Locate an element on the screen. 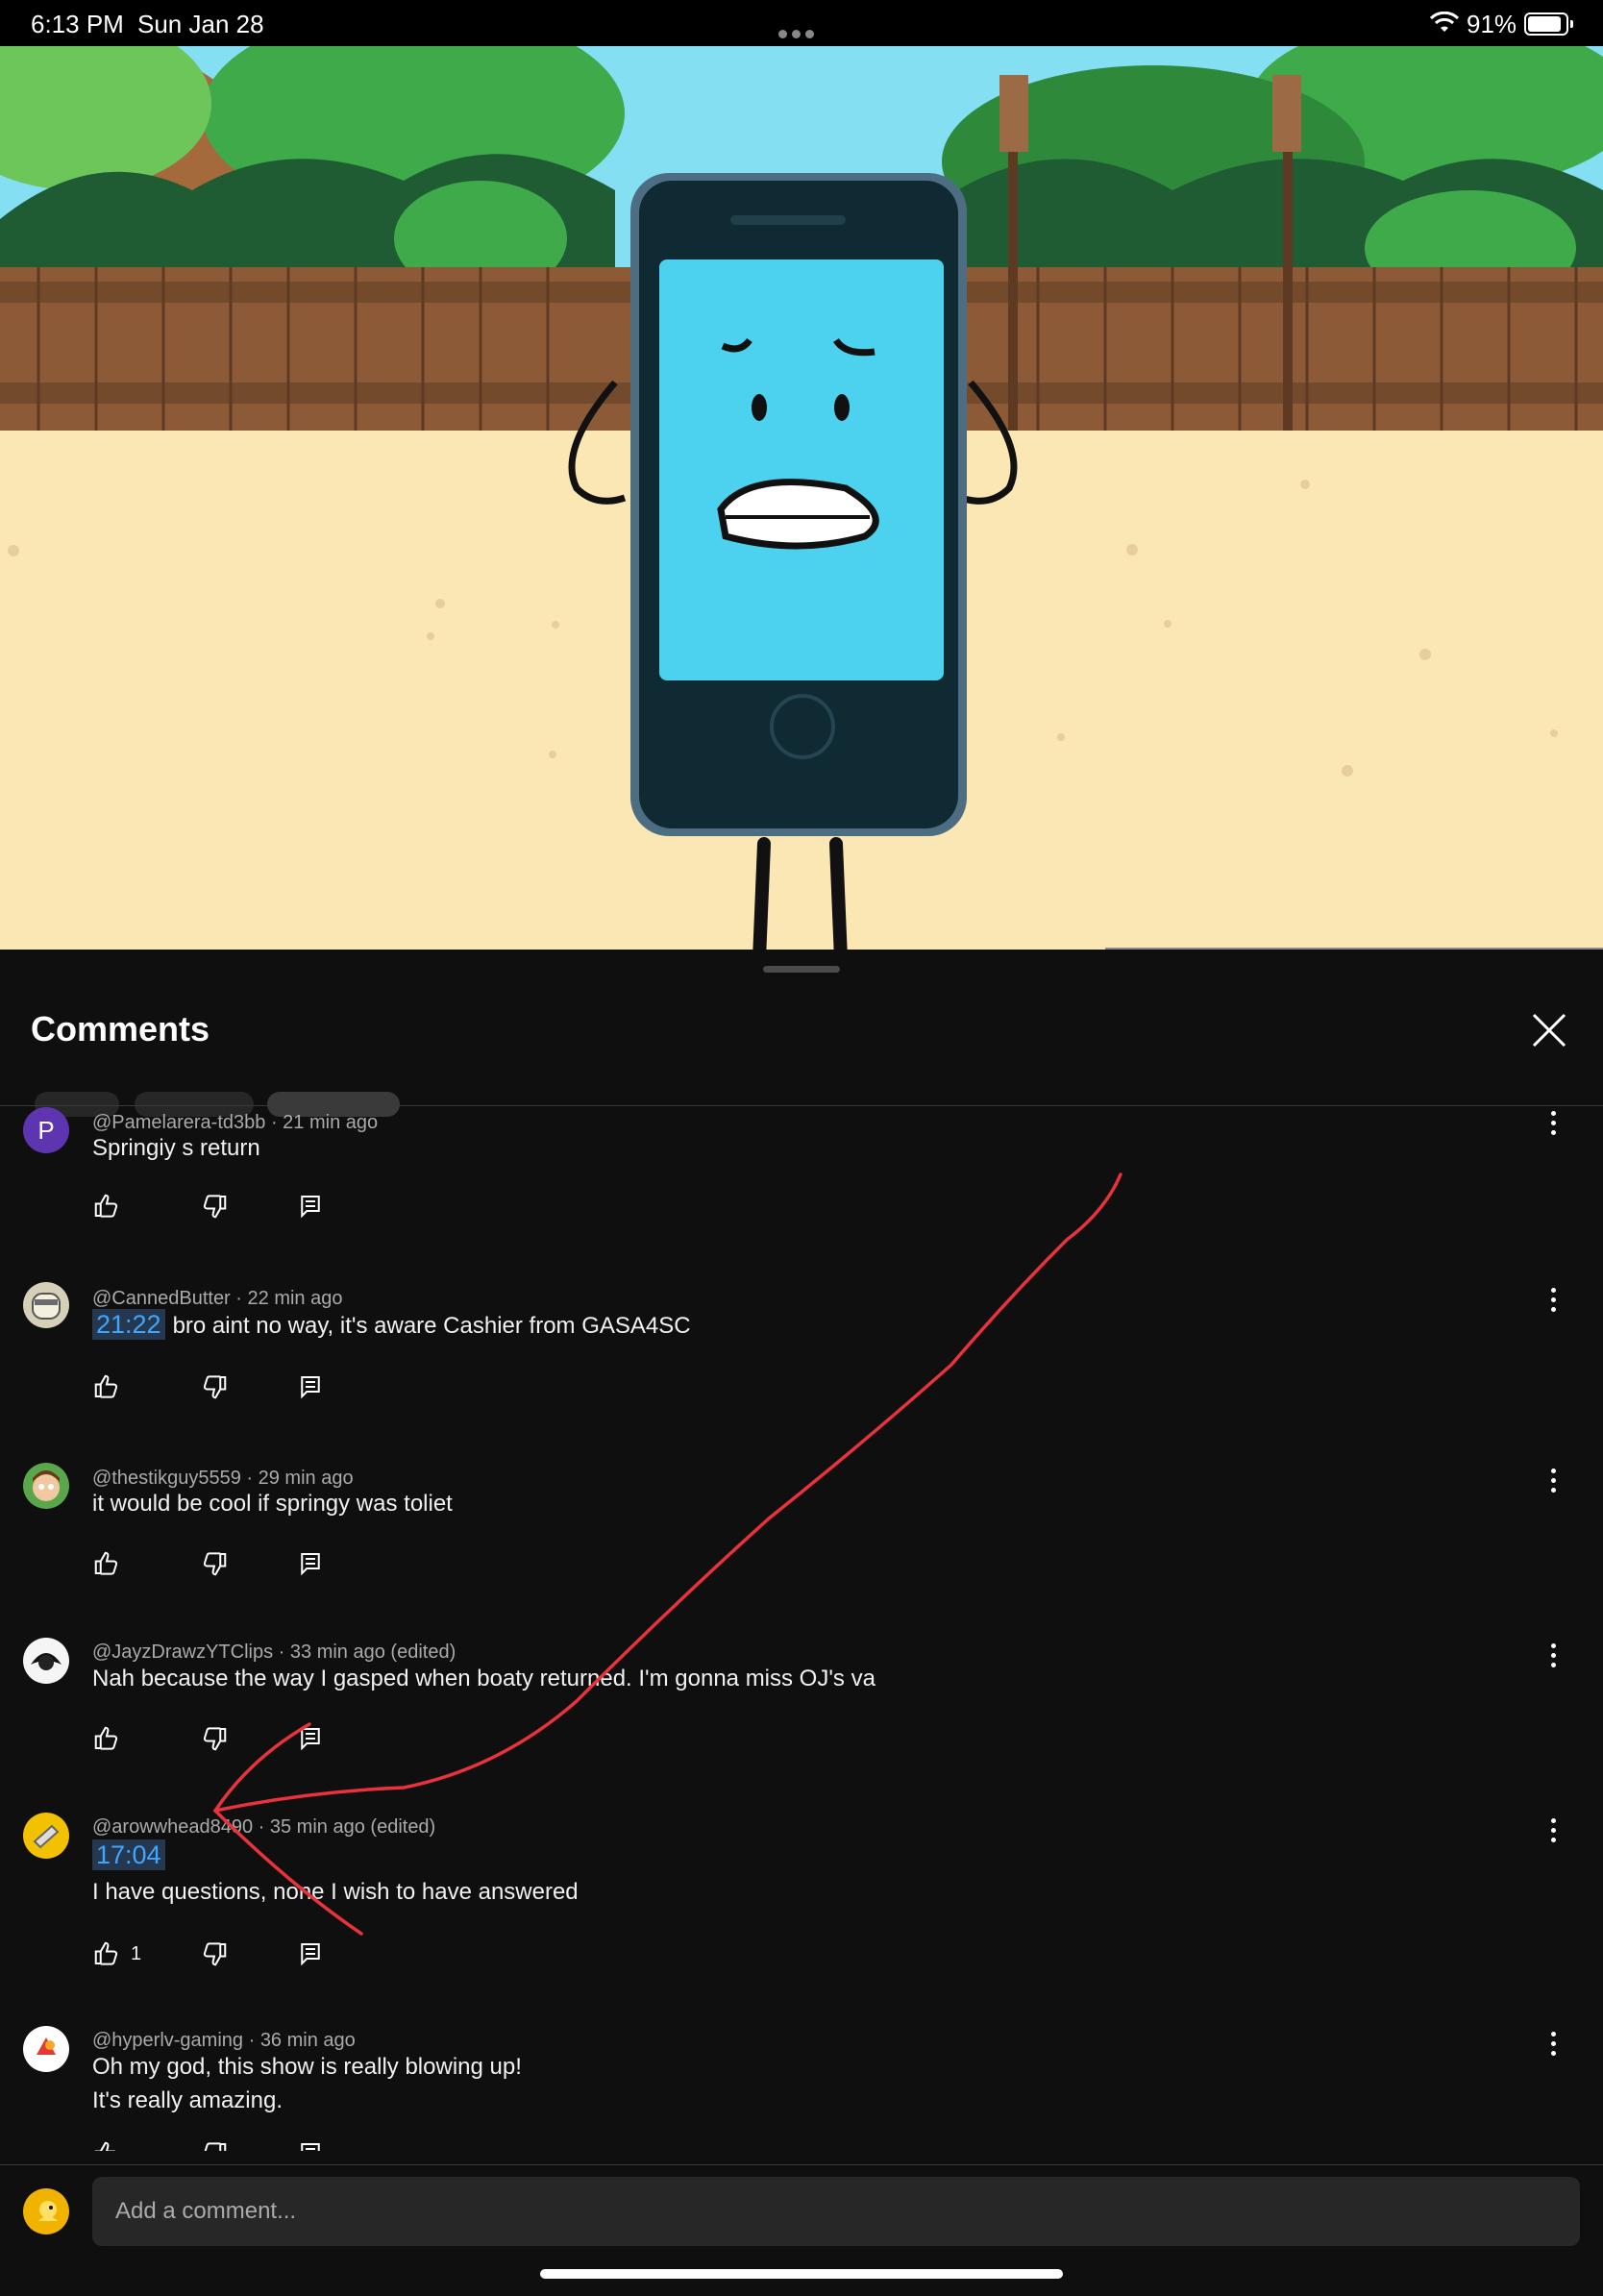 The image size is (1603, 2296). comment-age: 22 min ago is located at coordinates (295, 1298).